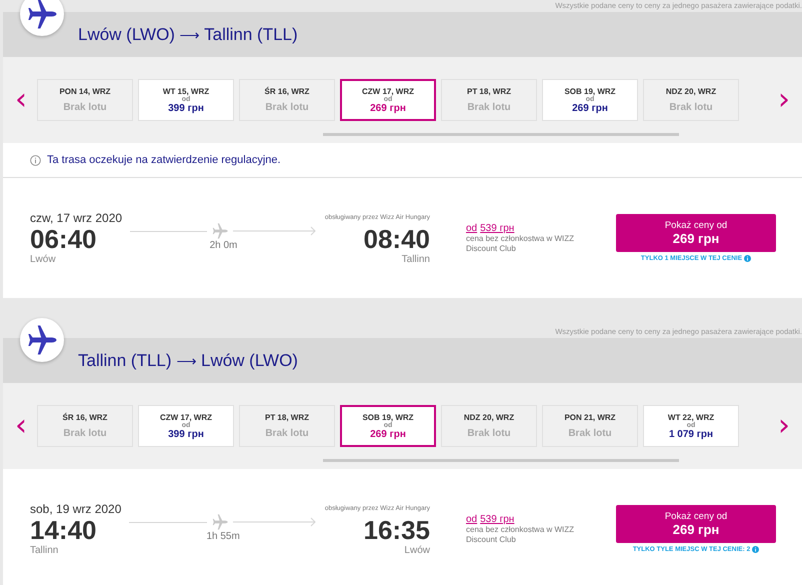  Describe the element at coordinates (188, 34) in the screenshot. I see `route-title: Lwów (LWO) ⟶ Tallinn (TLL)` at that location.